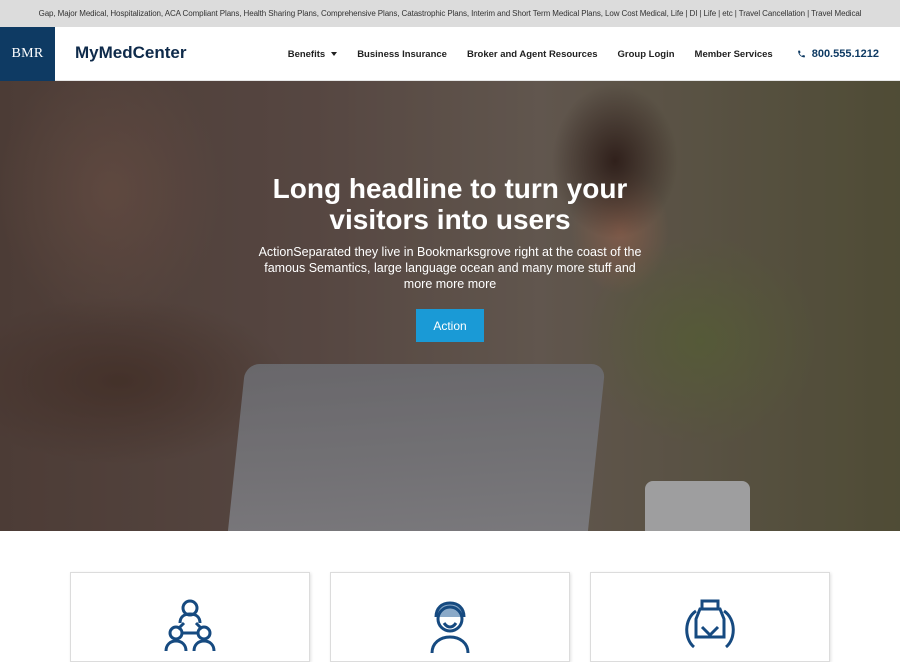 The width and height of the screenshot is (900, 662). I want to click on nav-item-label: Benefits, so click(306, 54).